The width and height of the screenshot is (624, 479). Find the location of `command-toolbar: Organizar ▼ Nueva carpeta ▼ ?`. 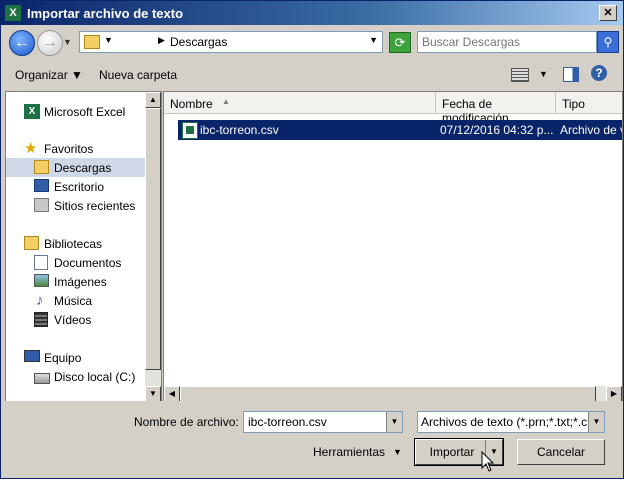

command-toolbar: Organizar ▼ Nueva carpeta ▼ ? is located at coordinates (312, 75).